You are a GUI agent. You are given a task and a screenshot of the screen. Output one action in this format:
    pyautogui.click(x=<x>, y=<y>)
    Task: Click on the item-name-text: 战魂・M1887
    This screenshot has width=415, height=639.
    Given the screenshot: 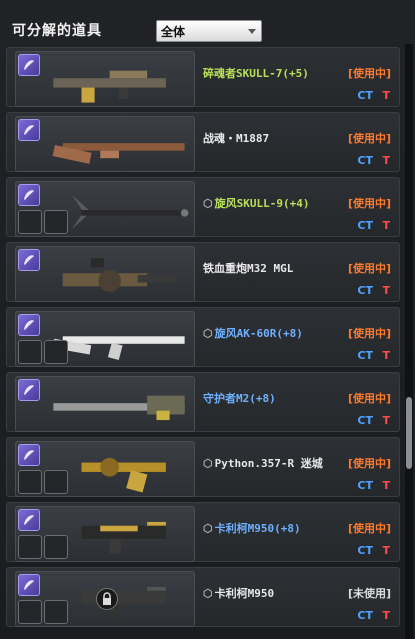 What is the action you would take?
    pyautogui.click(x=236, y=138)
    